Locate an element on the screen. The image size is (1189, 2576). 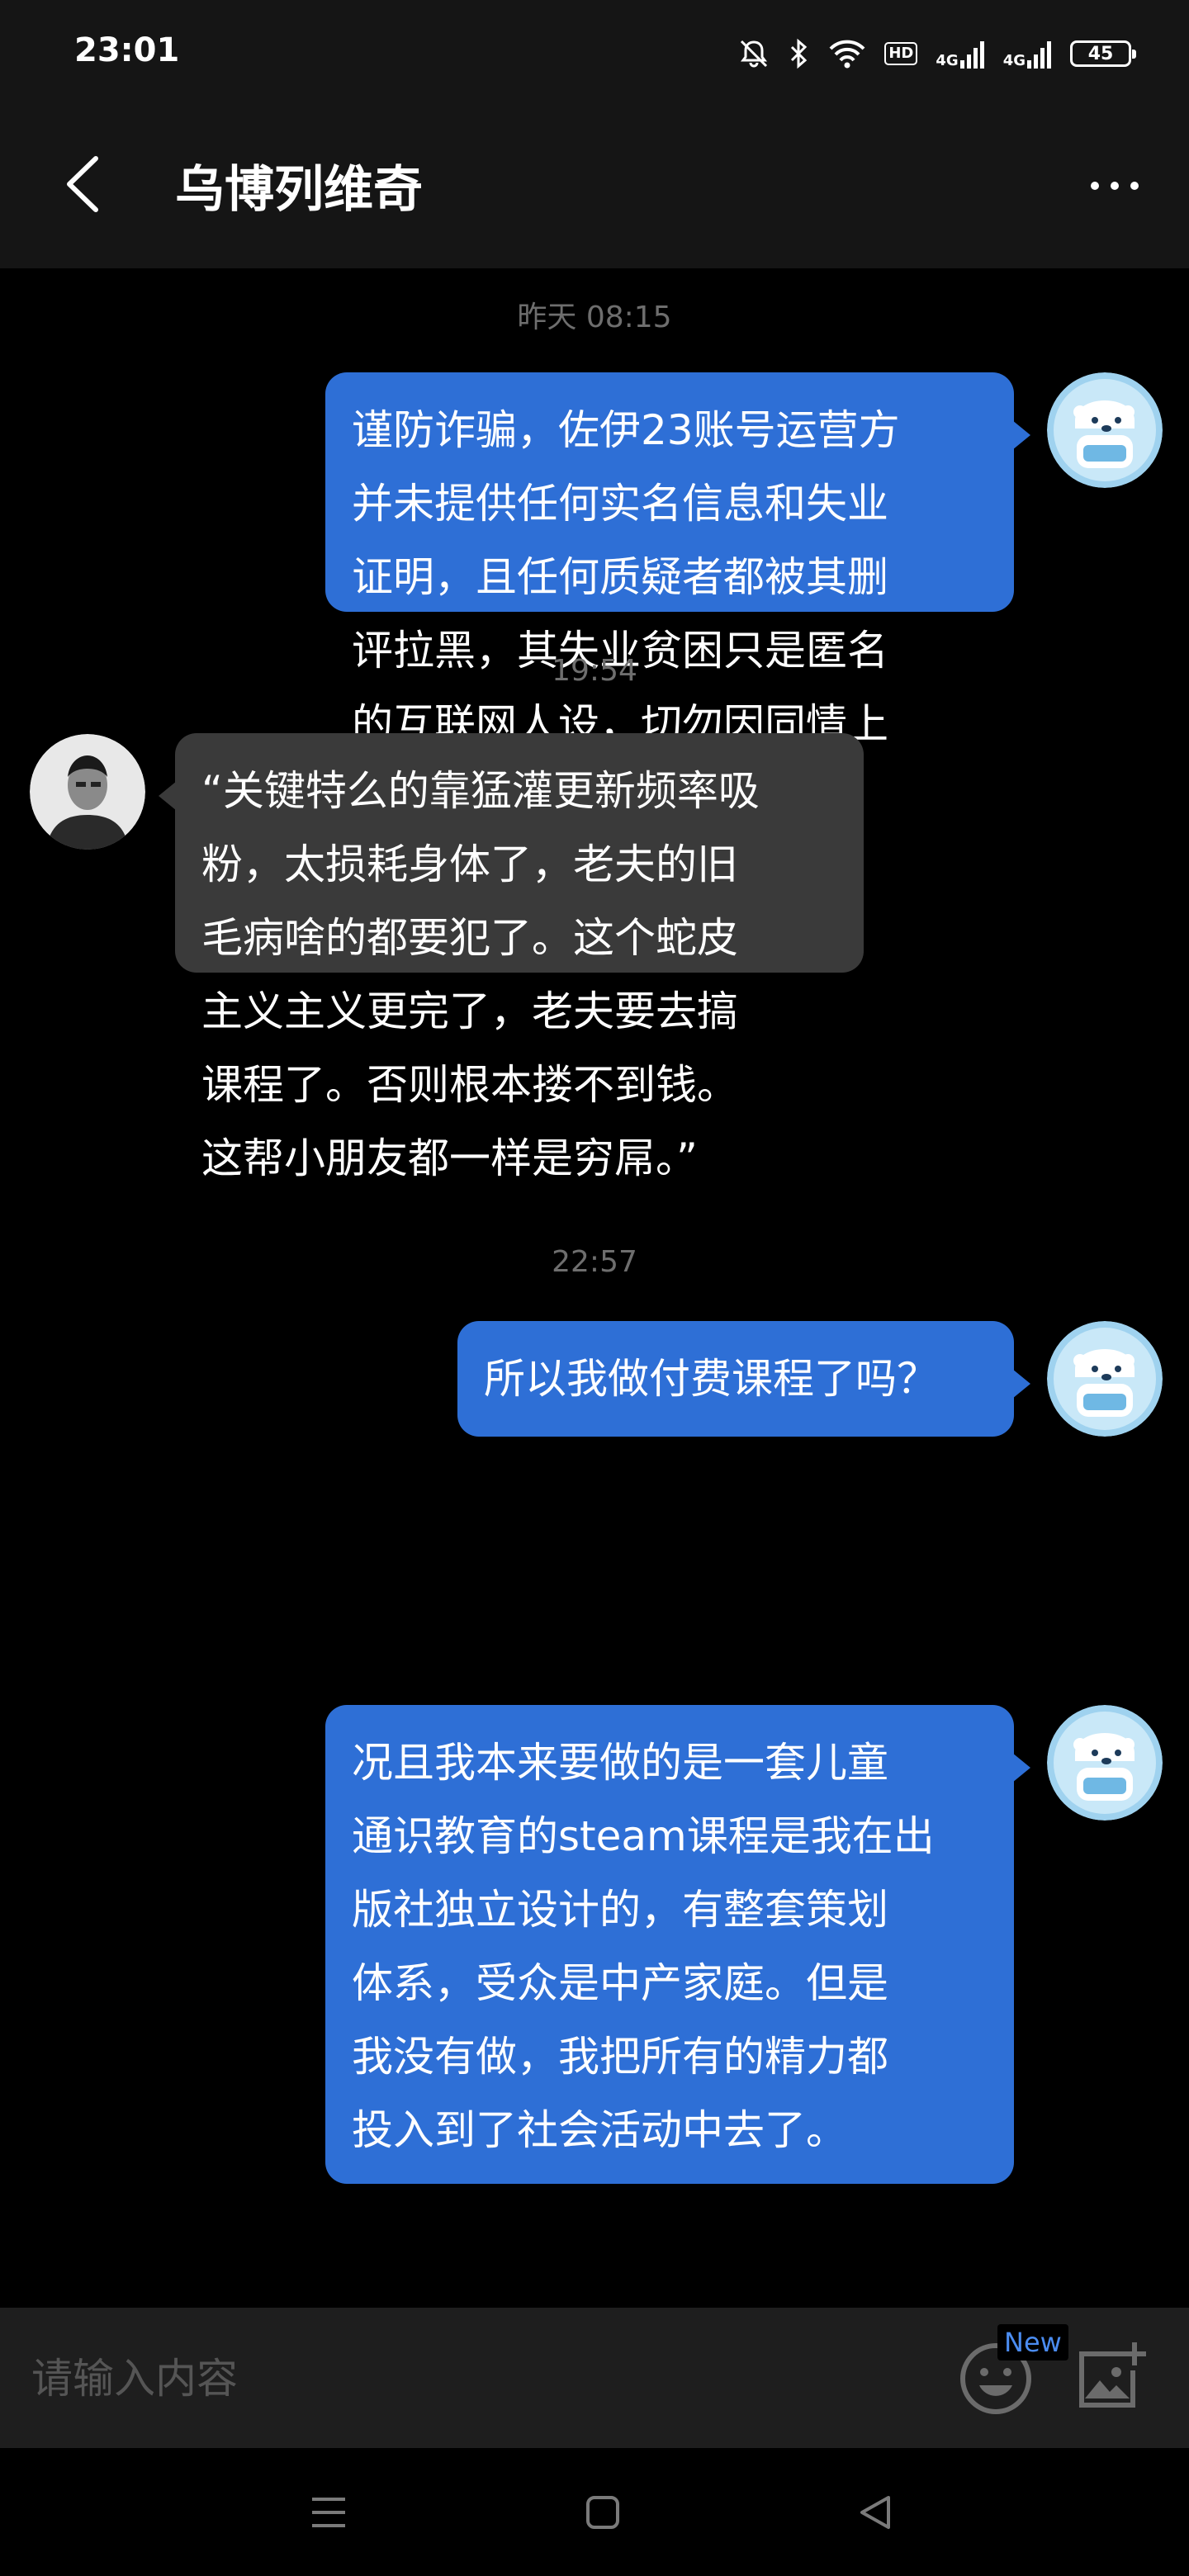
home-square-icon is located at coordinates (603, 2514).